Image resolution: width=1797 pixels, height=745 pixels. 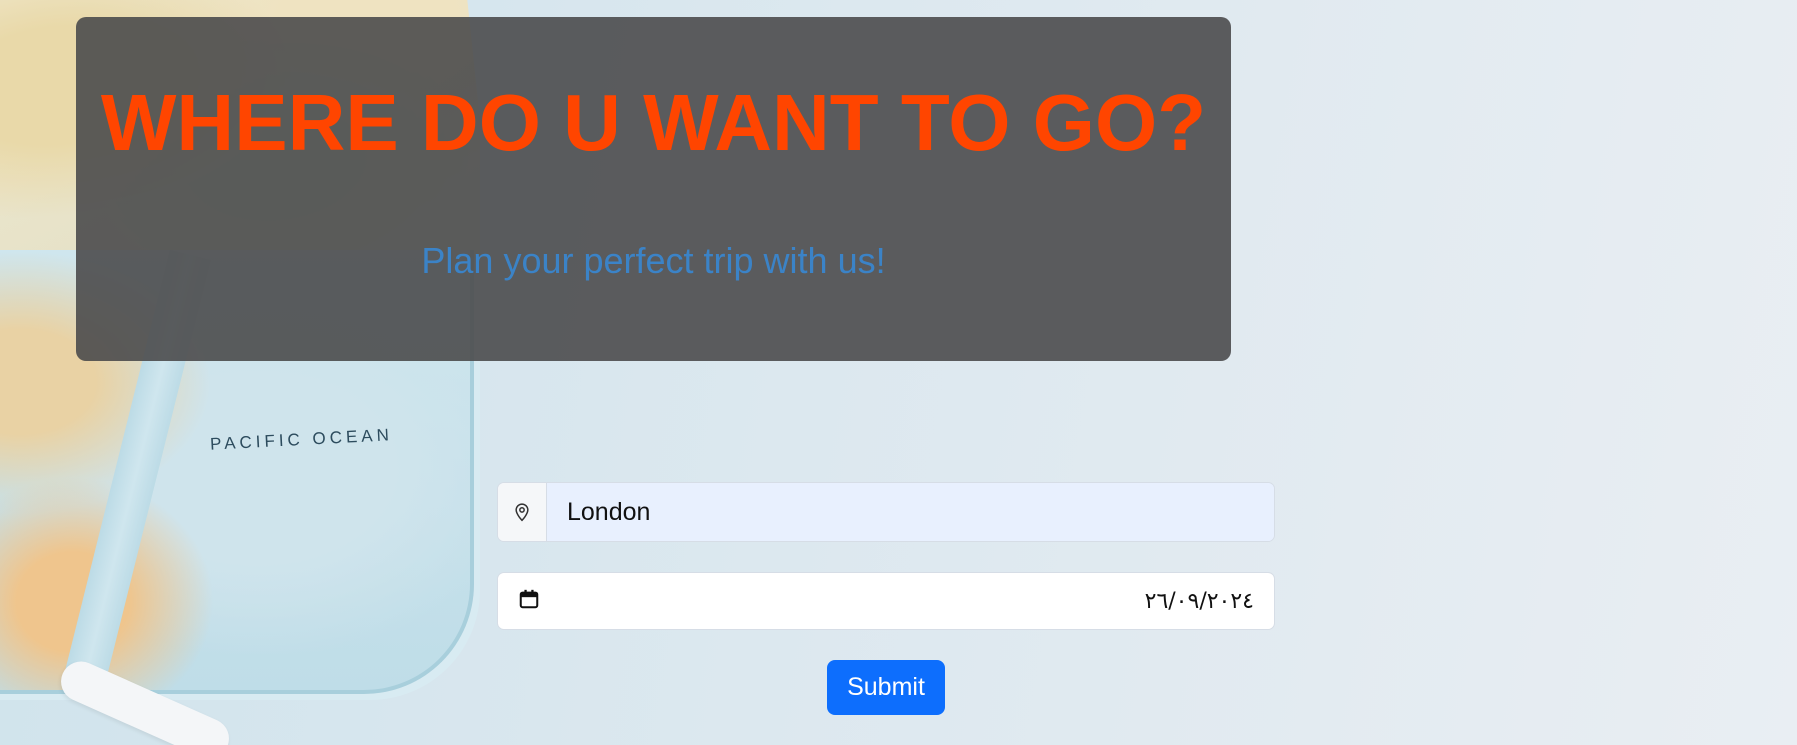 What do you see at coordinates (522, 512) in the screenshot?
I see `location-pin-icon` at bounding box center [522, 512].